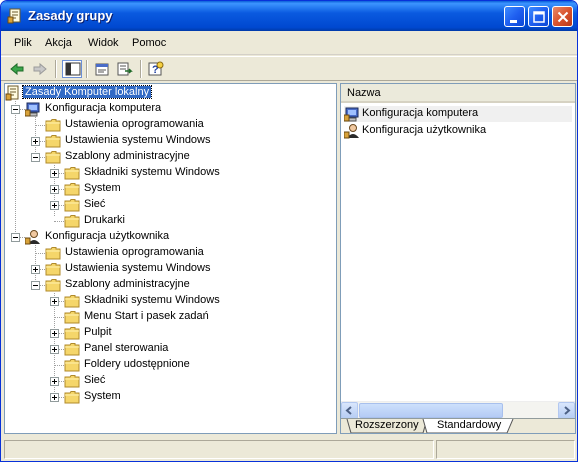 Image resolution: width=578 pixels, height=462 pixels. I want to click on scroll-right-button, so click(566, 410).